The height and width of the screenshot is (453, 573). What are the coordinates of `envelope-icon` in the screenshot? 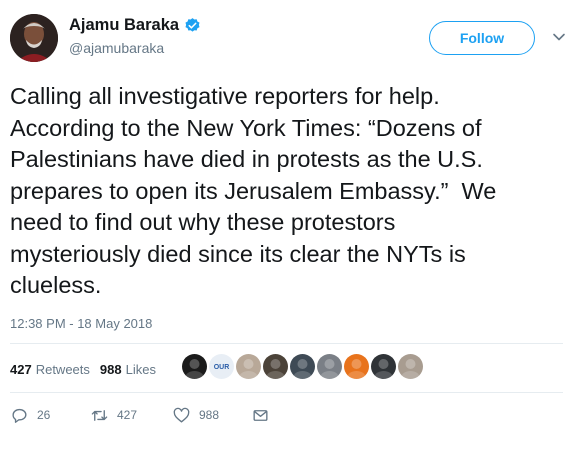 It's located at (260, 415).